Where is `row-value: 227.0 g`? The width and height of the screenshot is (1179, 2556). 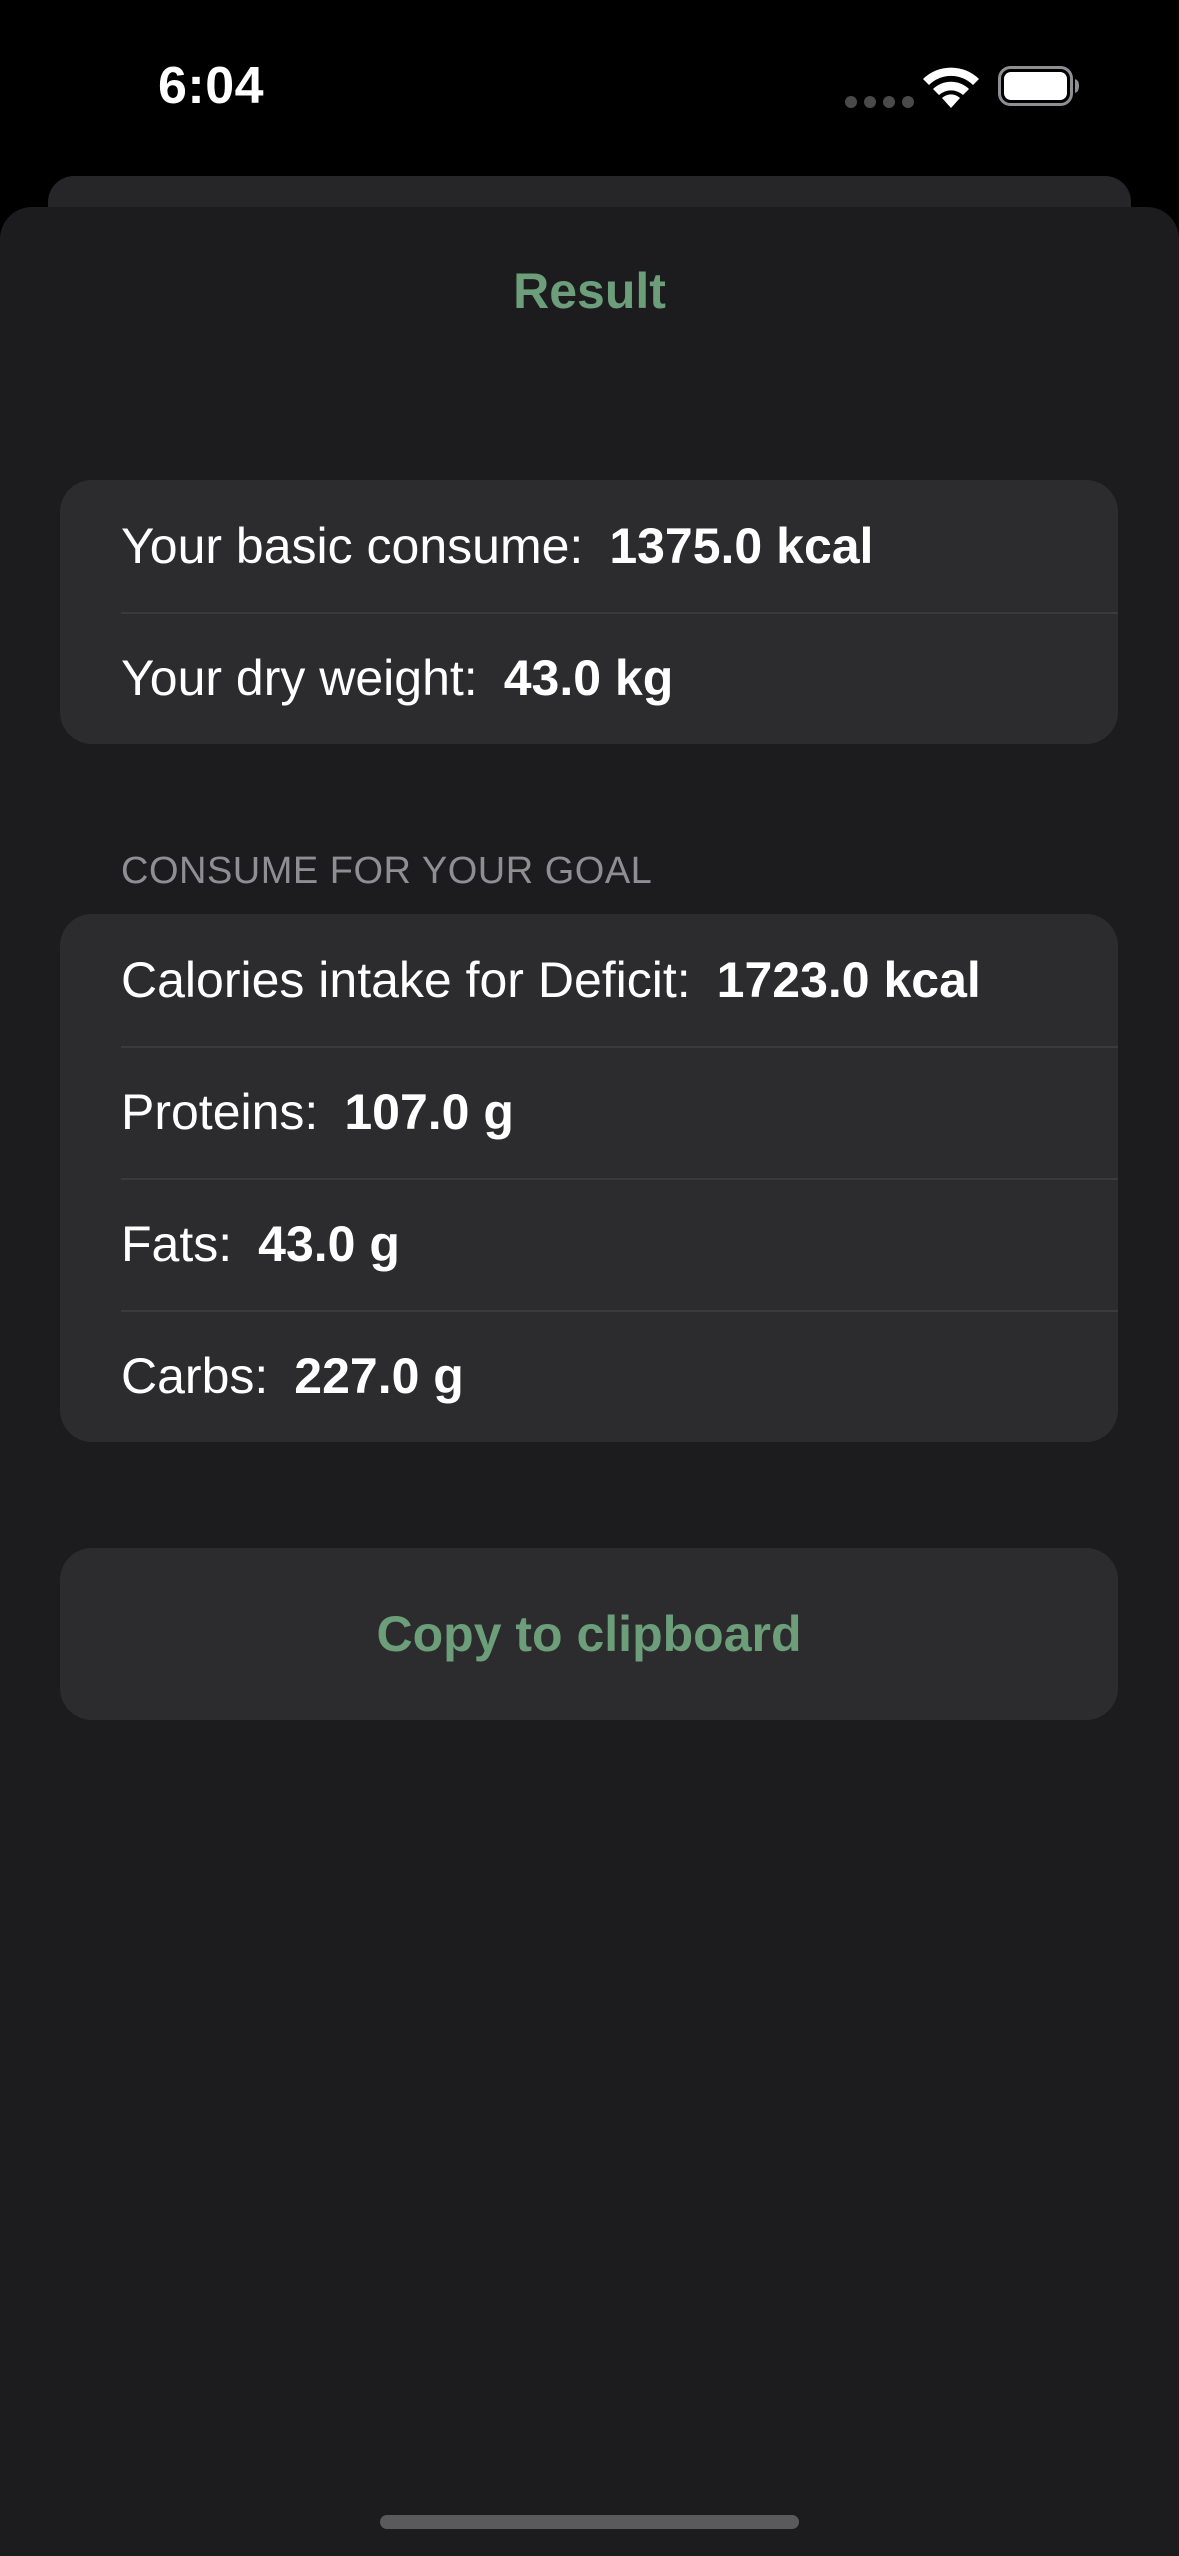
row-value: 227.0 g is located at coordinates (379, 1376).